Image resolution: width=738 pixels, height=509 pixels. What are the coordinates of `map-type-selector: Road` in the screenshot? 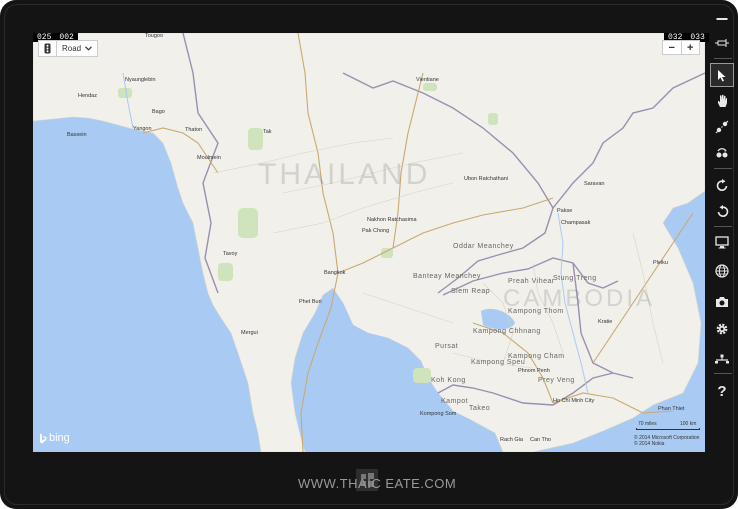 It's located at (68, 48).